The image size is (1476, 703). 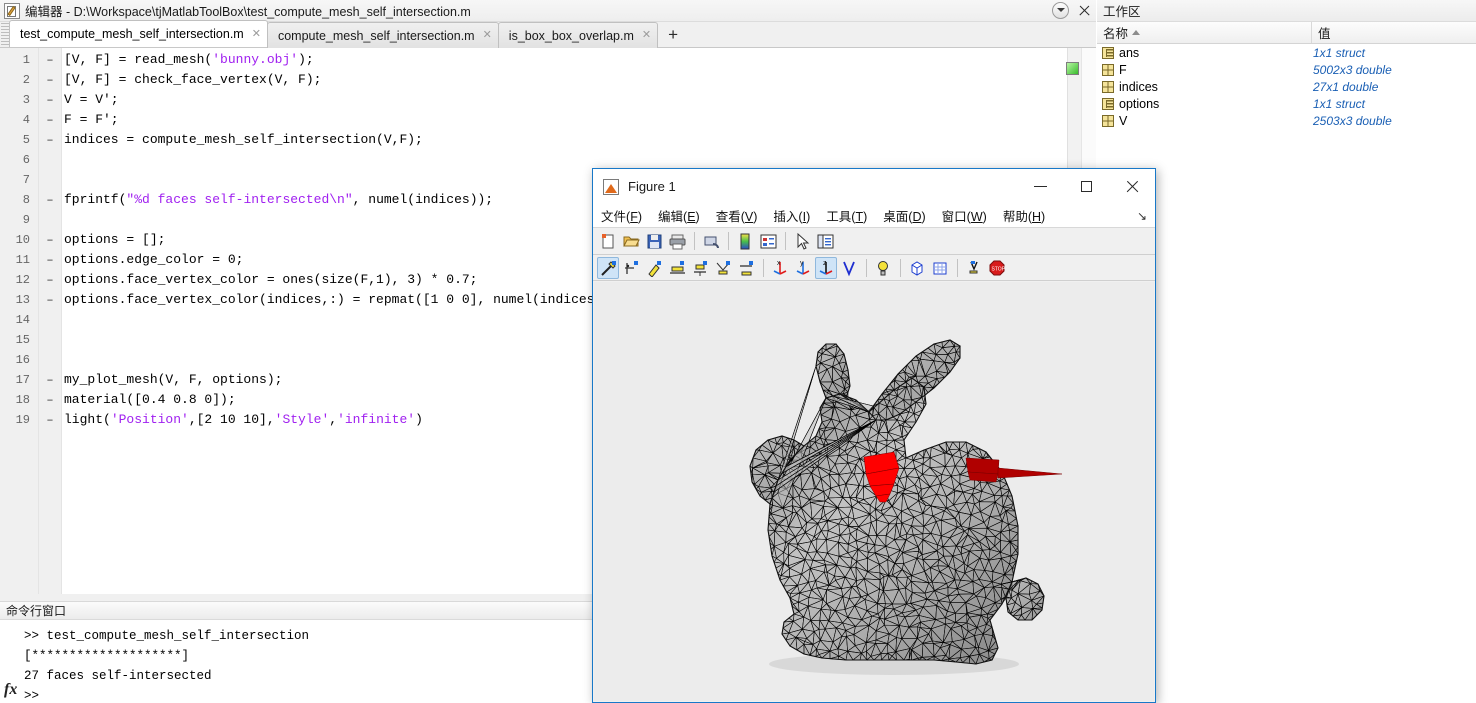 I want to click on code-analyzer-ok-indicator, so click(x=1072, y=68).